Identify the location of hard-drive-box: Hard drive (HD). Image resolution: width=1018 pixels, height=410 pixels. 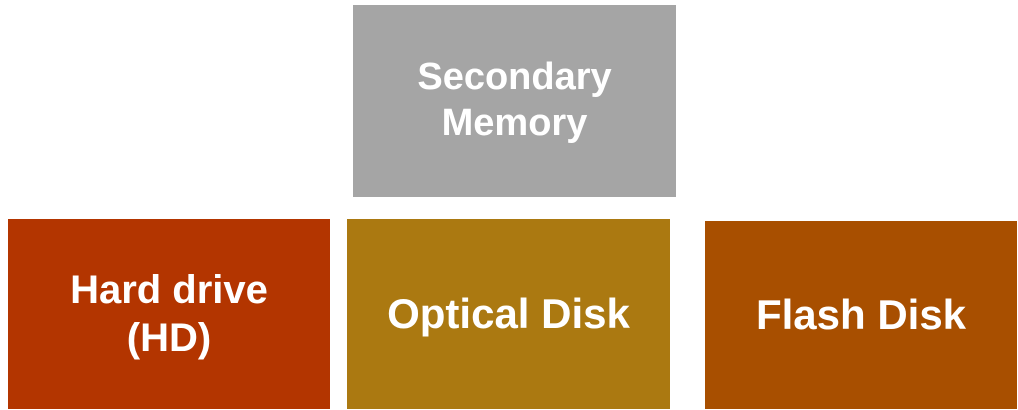
(169, 314).